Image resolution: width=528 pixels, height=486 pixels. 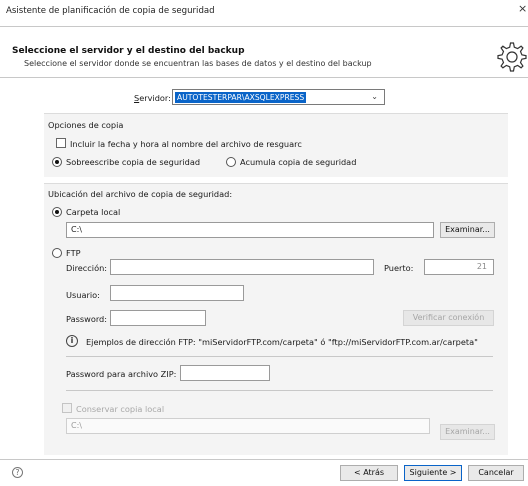 I want to click on accumulate-radio, so click(x=231, y=162).